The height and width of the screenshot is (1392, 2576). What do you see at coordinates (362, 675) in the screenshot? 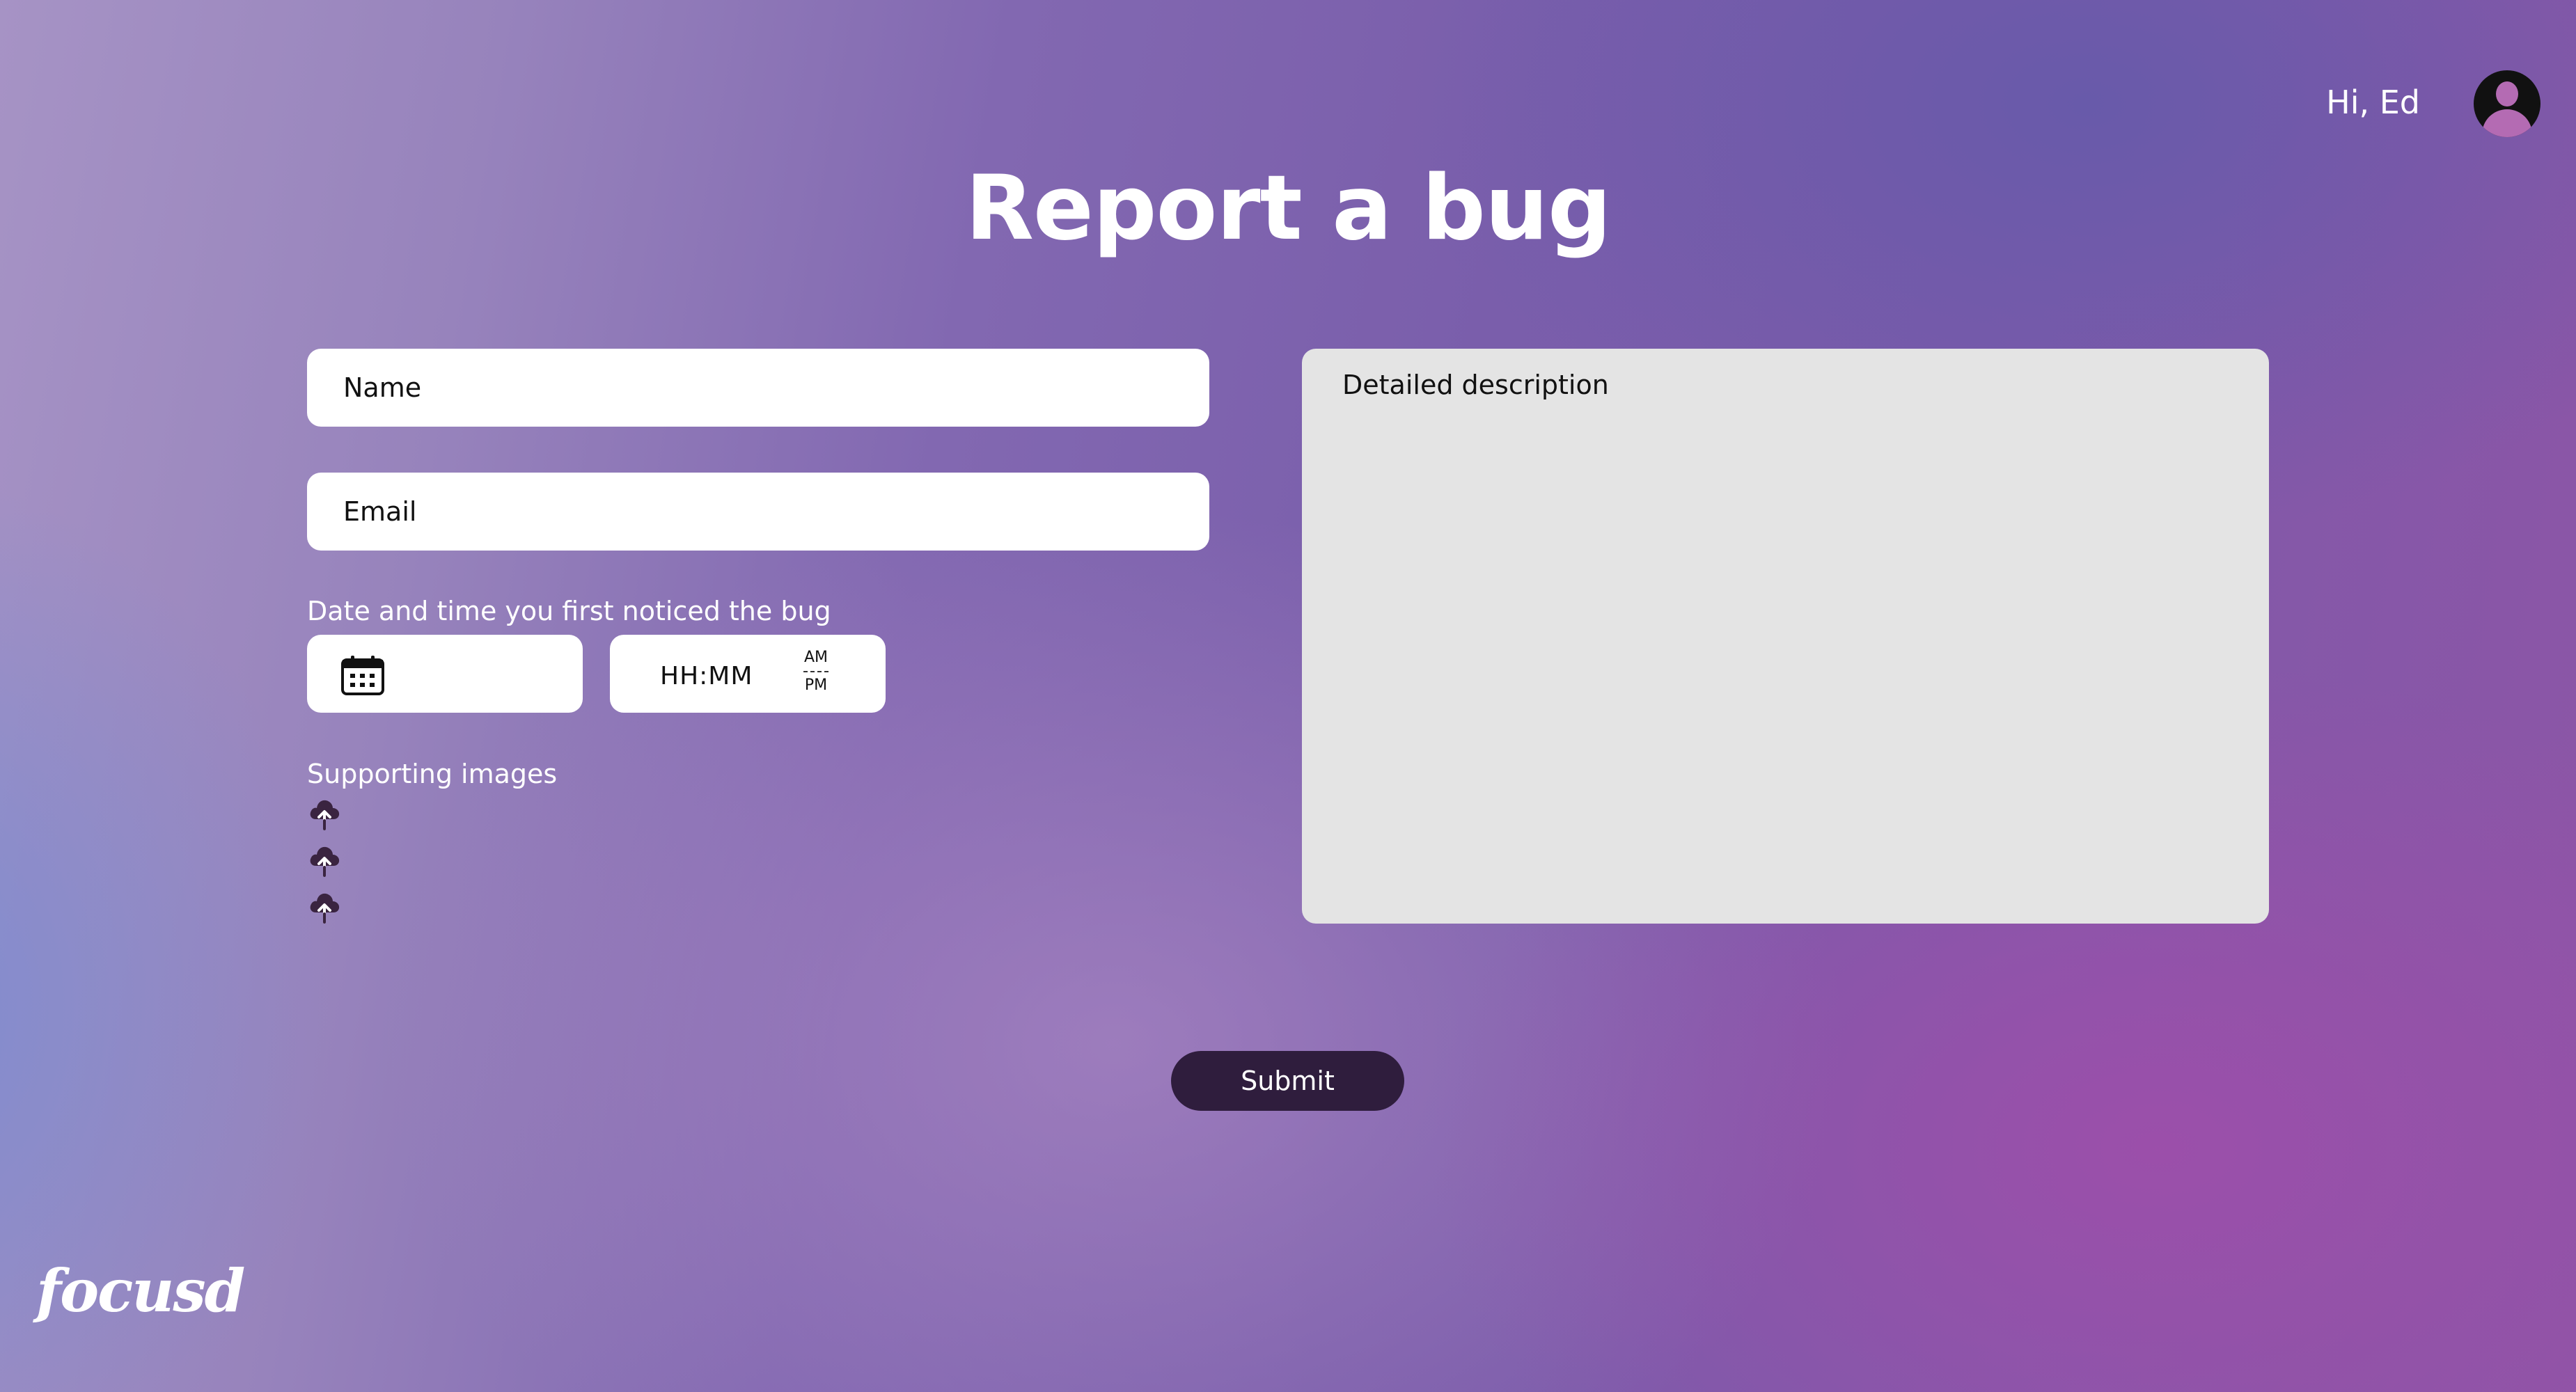
I see `calendar-icon` at bounding box center [362, 675].